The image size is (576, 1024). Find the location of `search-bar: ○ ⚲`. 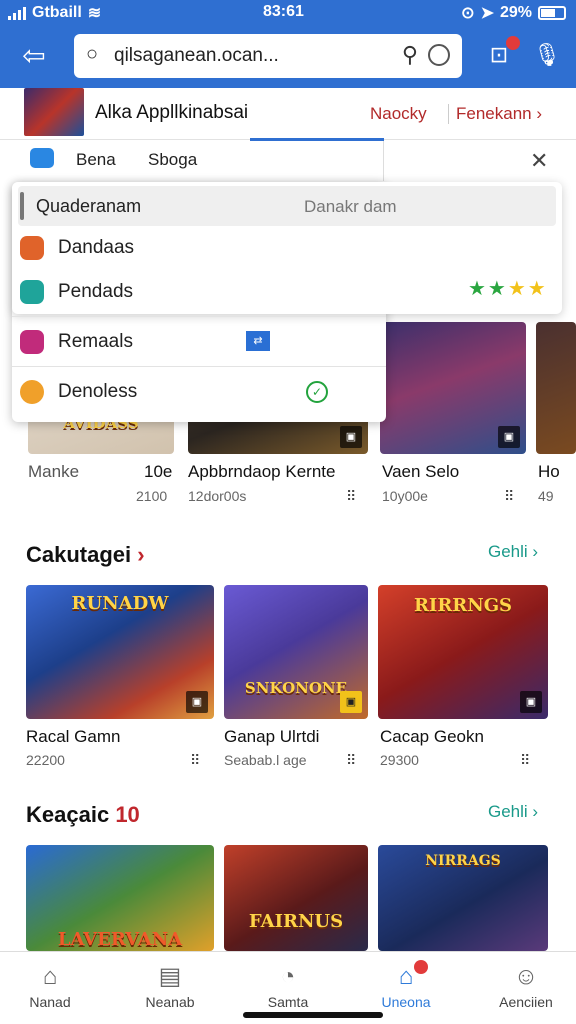

search-bar: ○ ⚲ is located at coordinates (268, 56).